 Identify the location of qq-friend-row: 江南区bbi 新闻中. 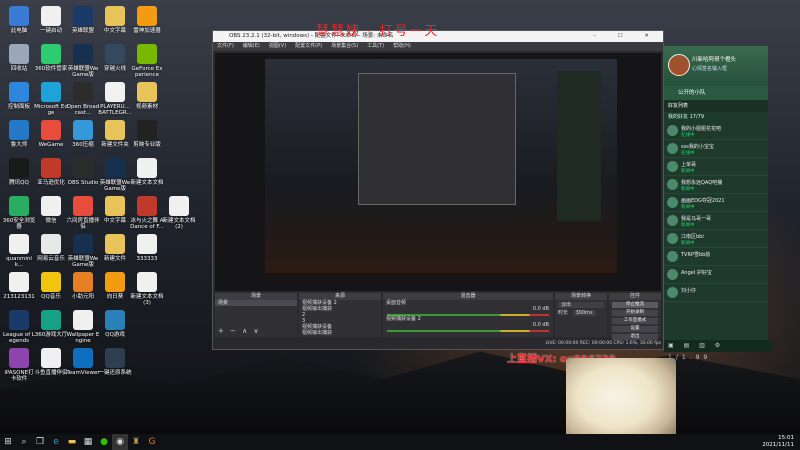
(716, 239).